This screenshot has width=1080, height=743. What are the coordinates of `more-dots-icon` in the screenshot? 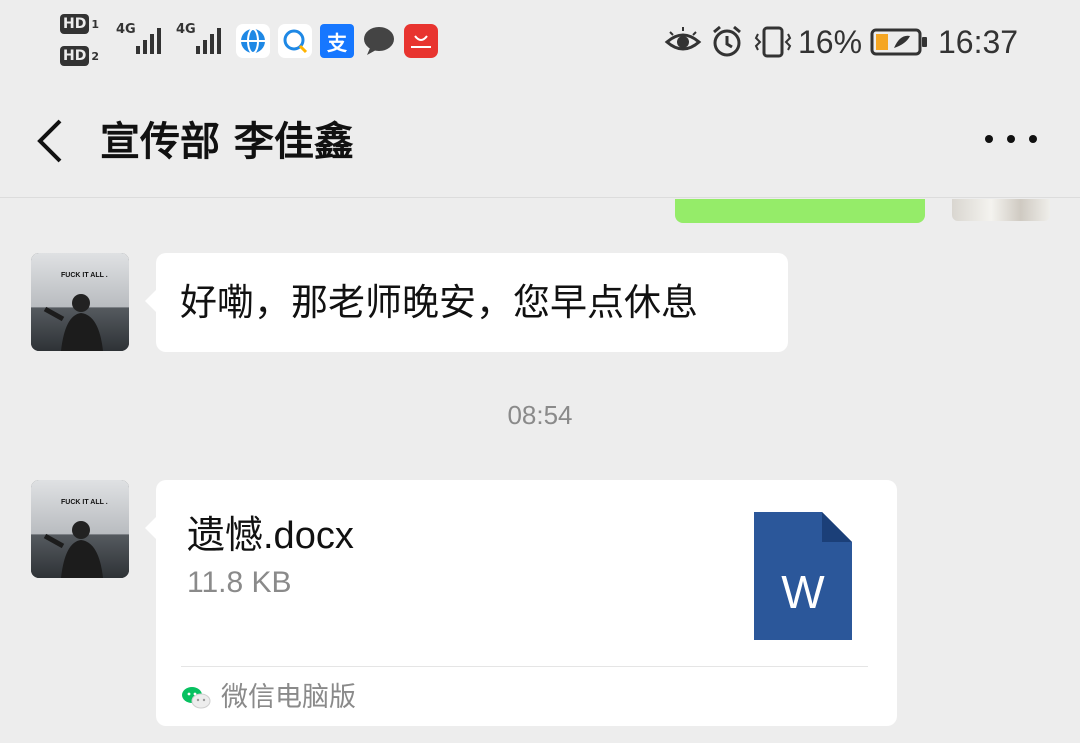 It's located at (989, 139).